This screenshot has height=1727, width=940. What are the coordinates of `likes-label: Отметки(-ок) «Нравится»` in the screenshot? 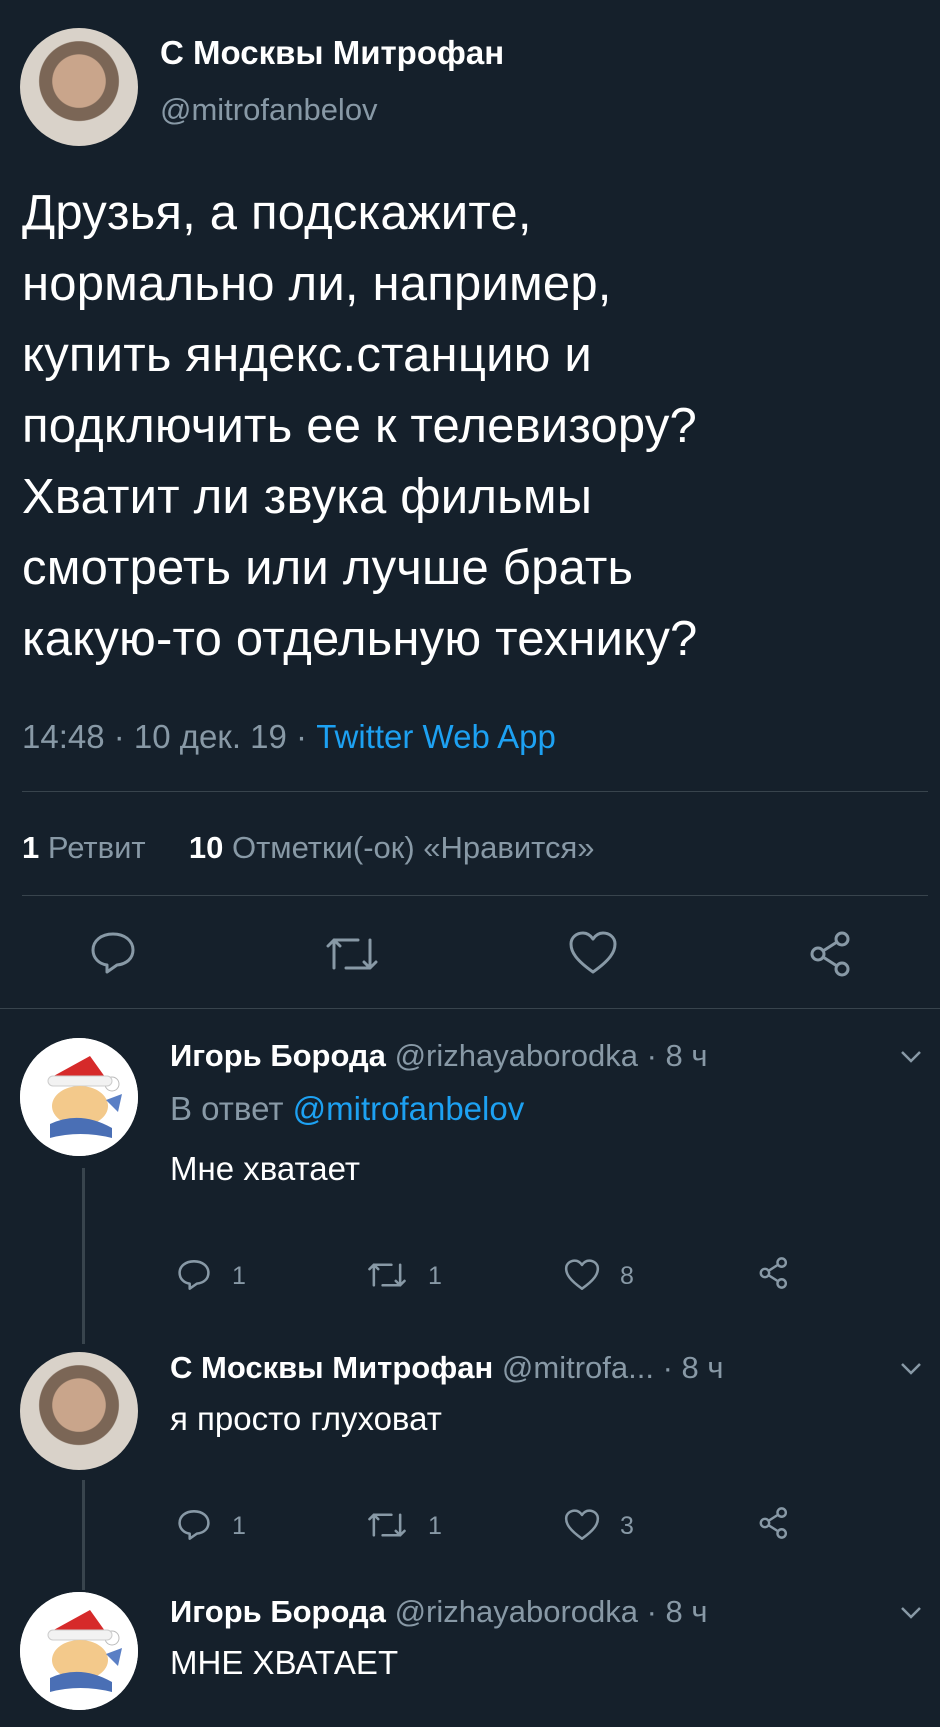 It's located at (413, 847).